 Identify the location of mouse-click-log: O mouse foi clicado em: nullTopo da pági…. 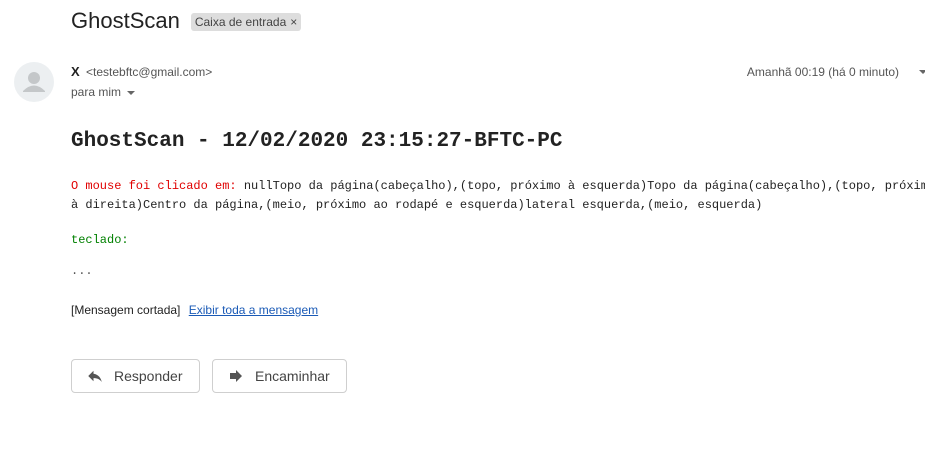
(498, 196).